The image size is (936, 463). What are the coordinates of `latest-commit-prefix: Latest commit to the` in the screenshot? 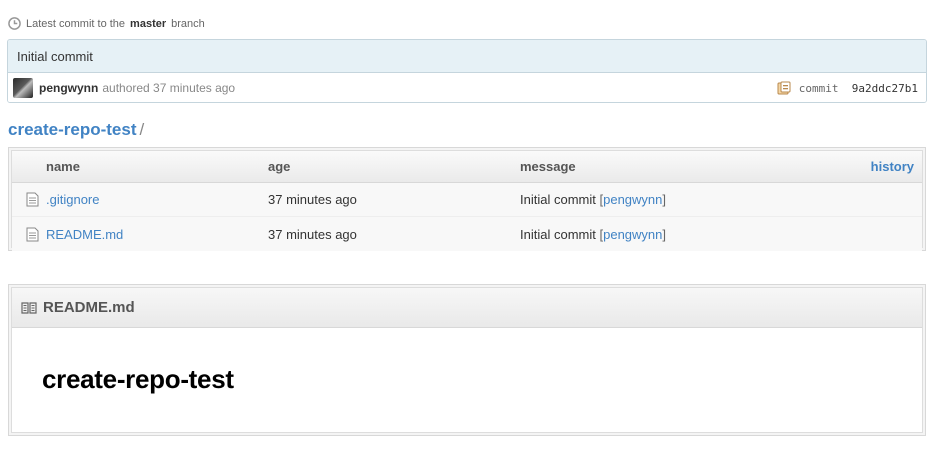 It's located at (76, 23).